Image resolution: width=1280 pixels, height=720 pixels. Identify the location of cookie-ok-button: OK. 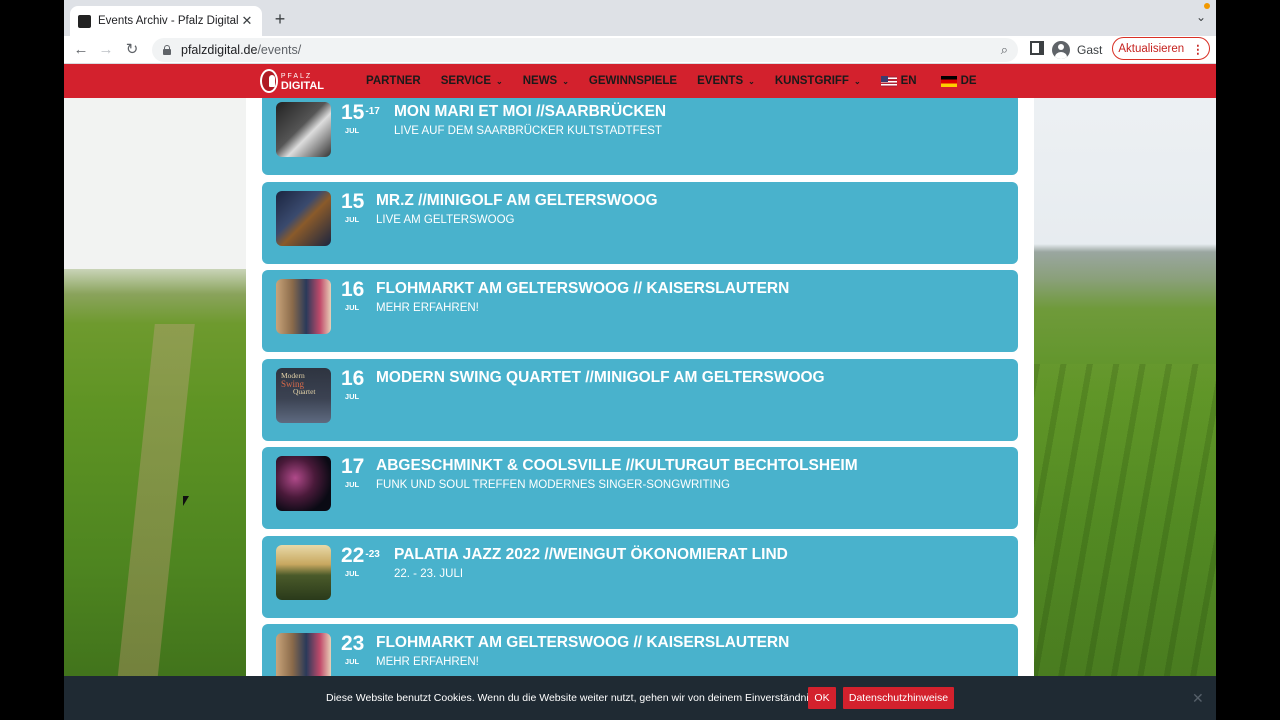
(822, 698).